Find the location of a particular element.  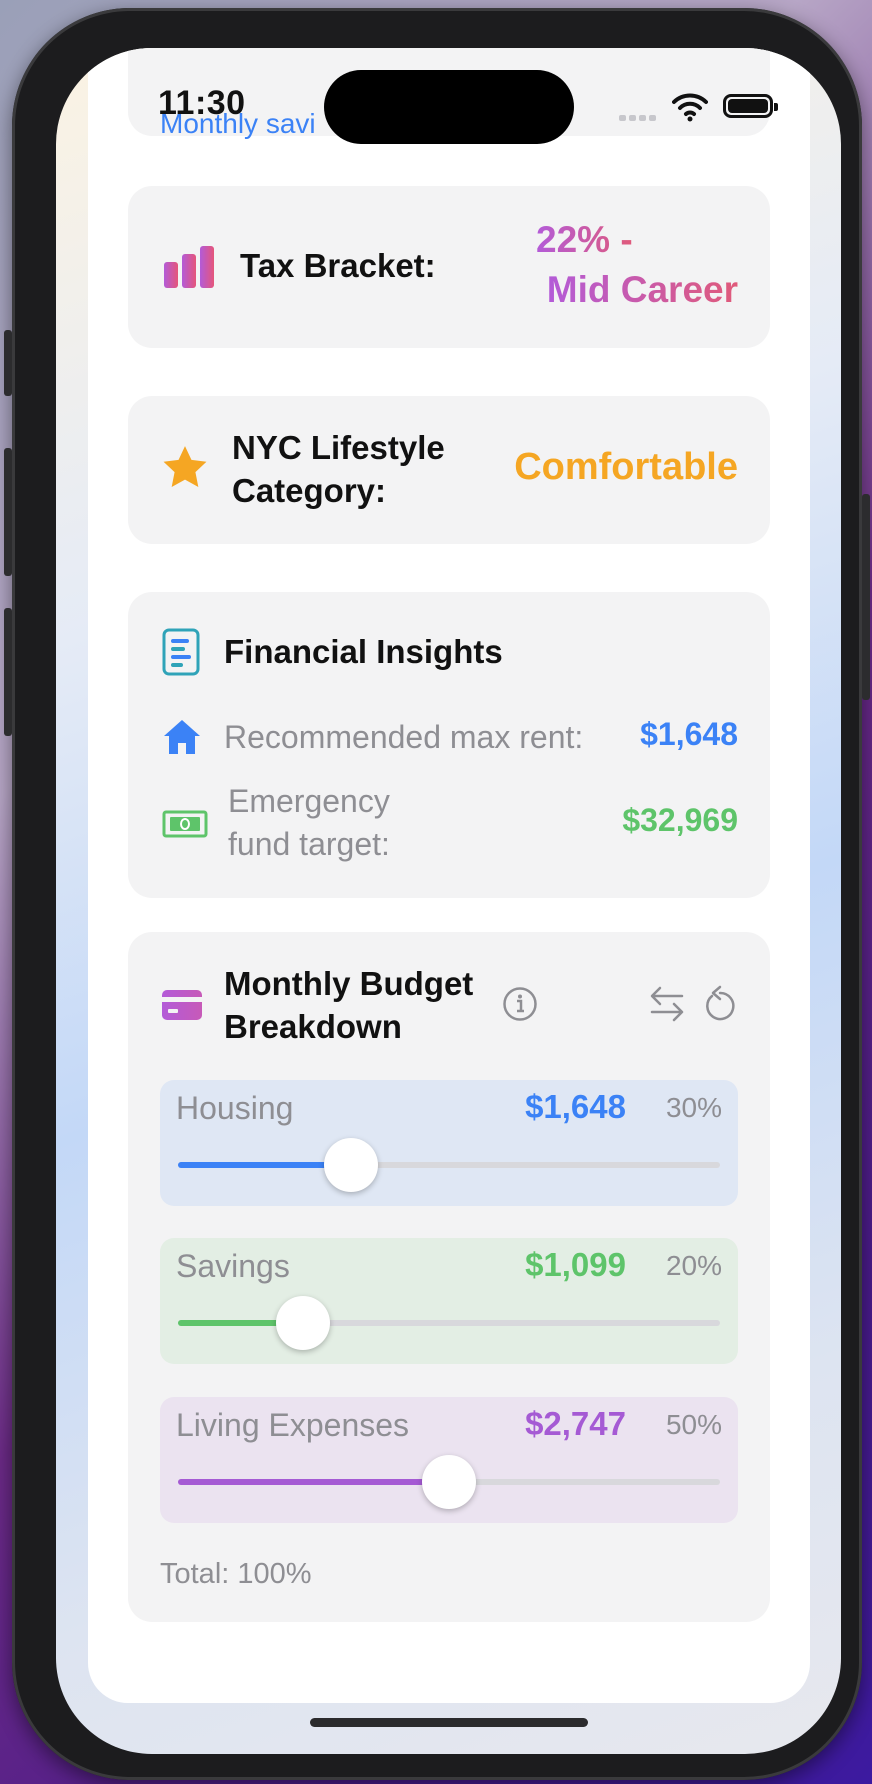

living-expenses-slider-row: Living Expenses $2,747 50% is located at coordinates (449, 1460).